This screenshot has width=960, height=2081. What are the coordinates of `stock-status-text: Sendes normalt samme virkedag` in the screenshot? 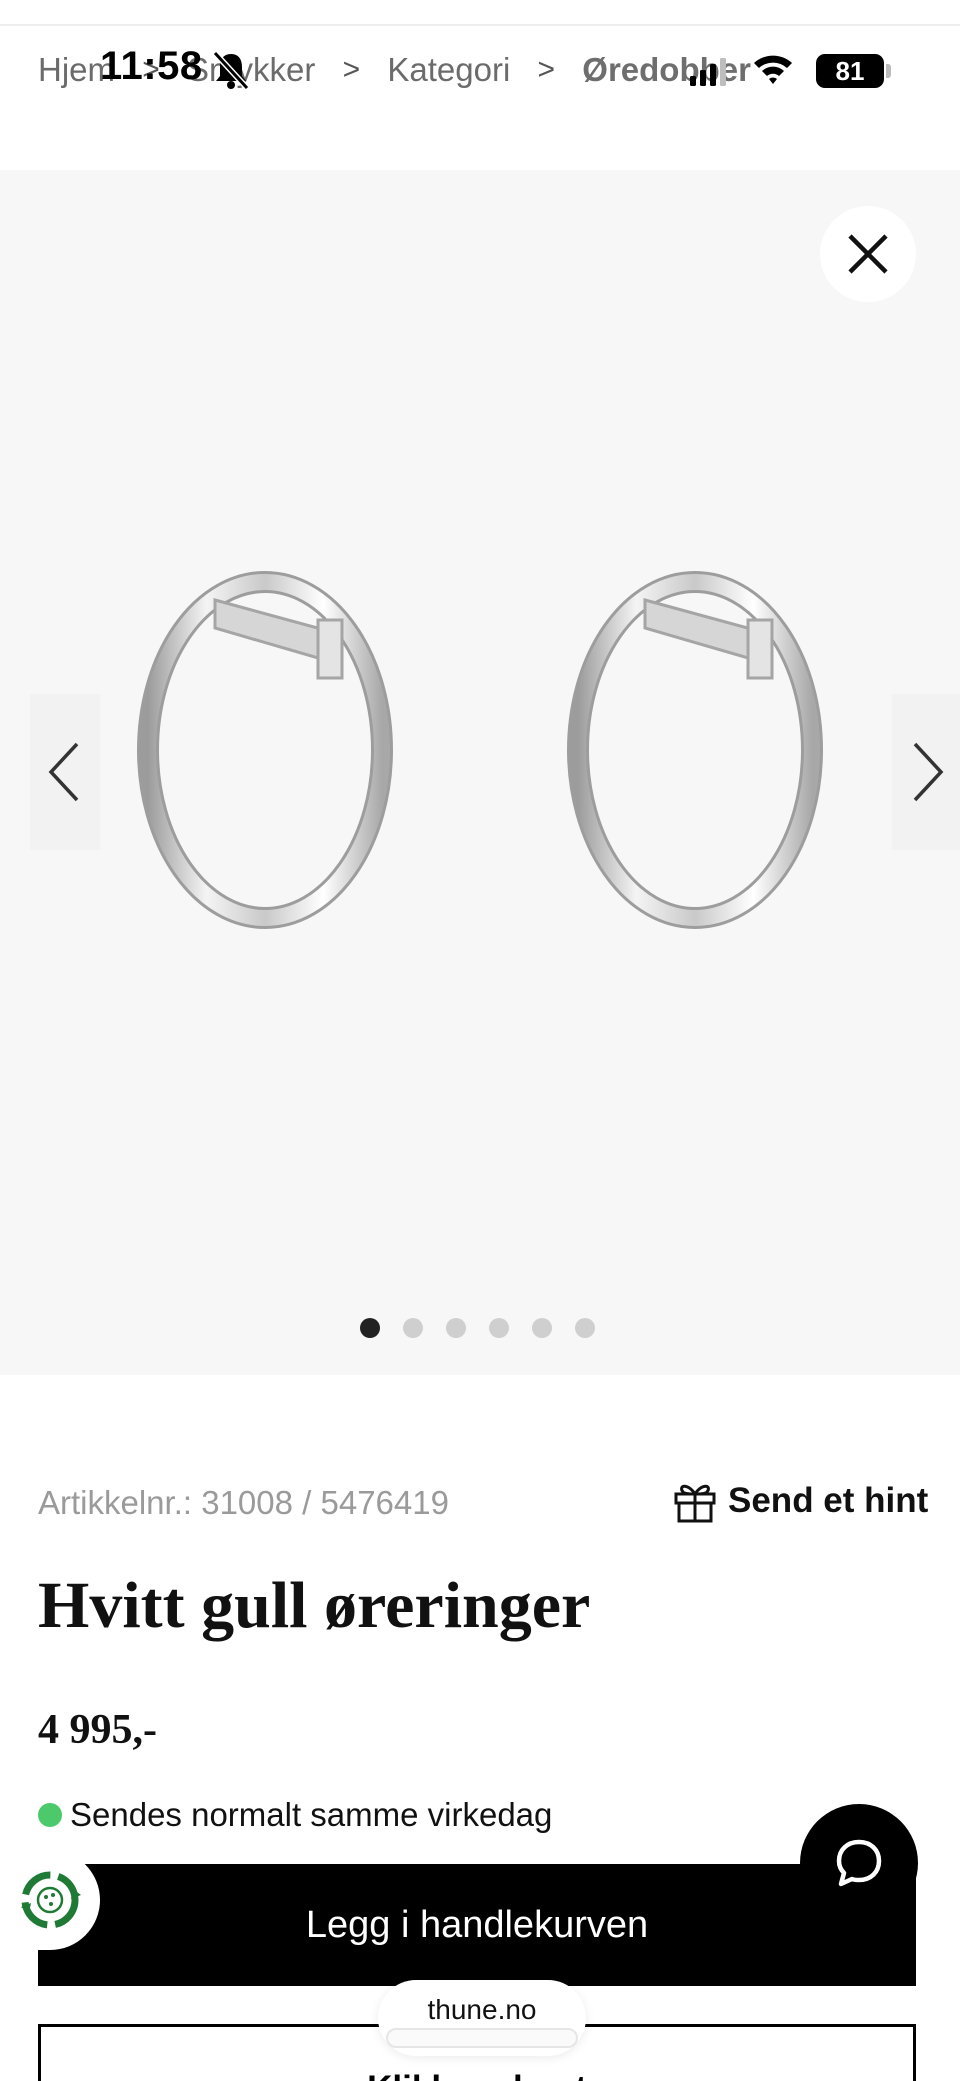 It's located at (311, 1814).